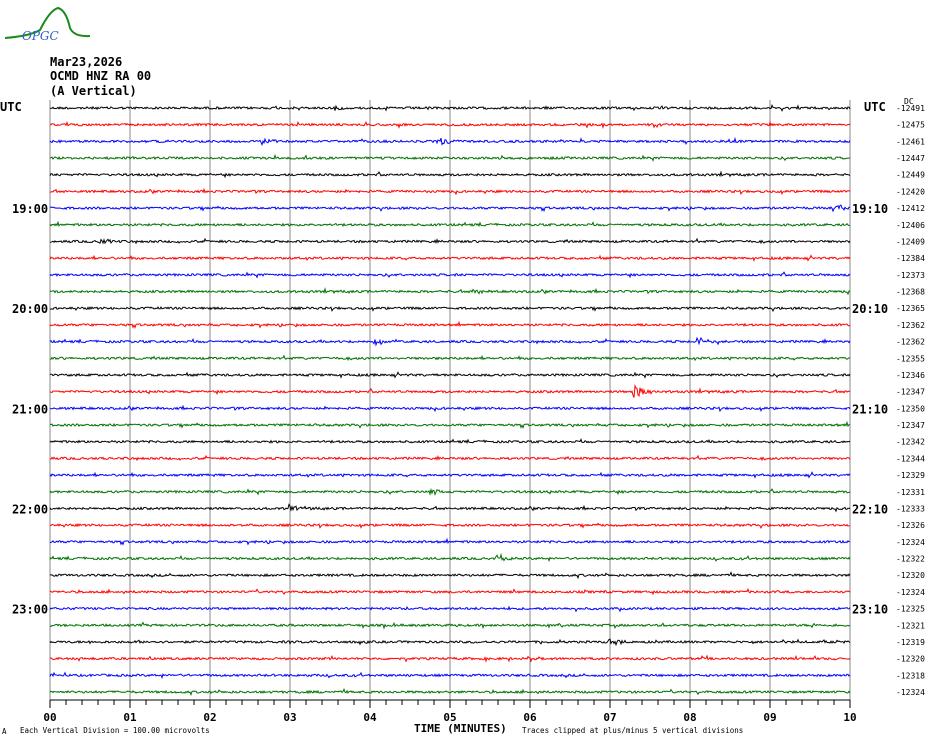  Describe the element at coordinates (530, 717) in the screenshot. I see `x-tick-label: 06` at that location.